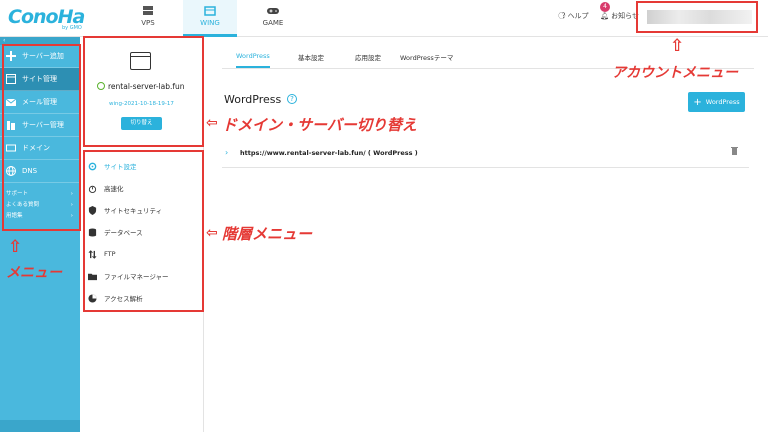 This screenshot has height=432, width=768. What do you see at coordinates (697, 17) in the screenshot?
I see `account-highlight-box` at bounding box center [697, 17].